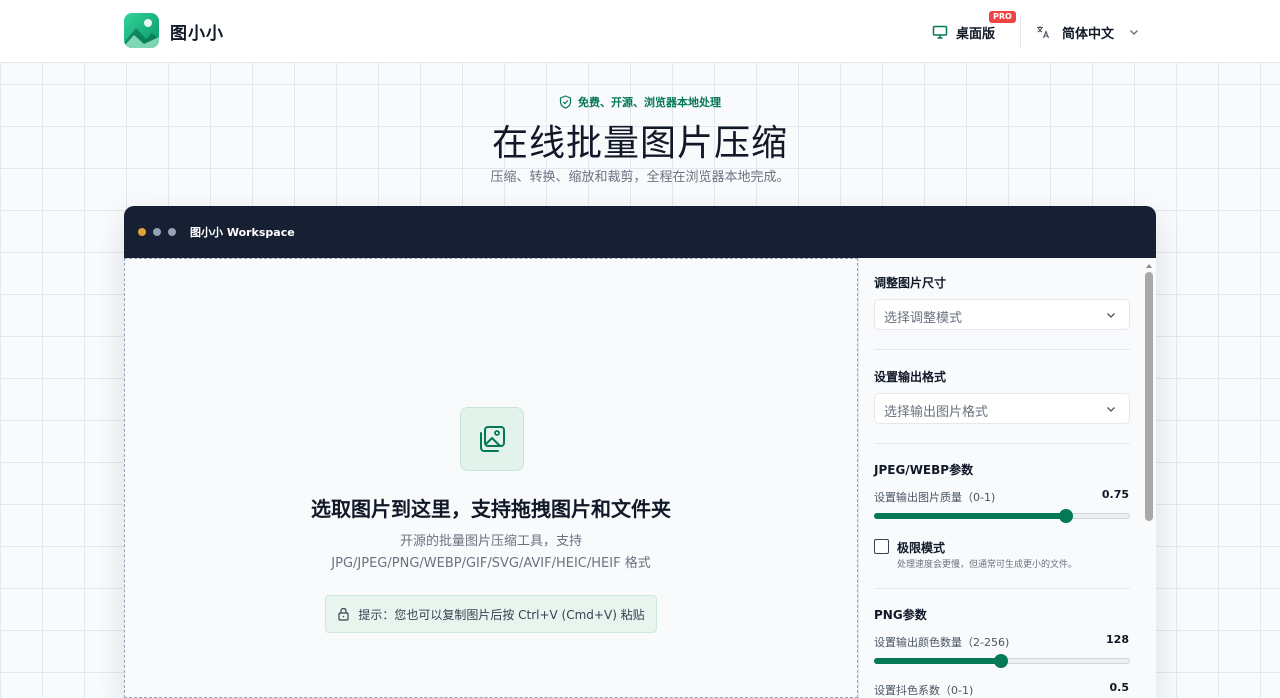 This screenshot has height=698, width=1280. I want to click on desktop-version-button: 桌面版, so click(963, 32).